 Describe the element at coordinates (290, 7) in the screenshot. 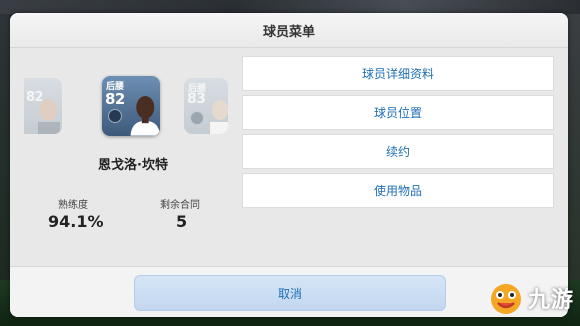

I see `background-top-bar` at that location.